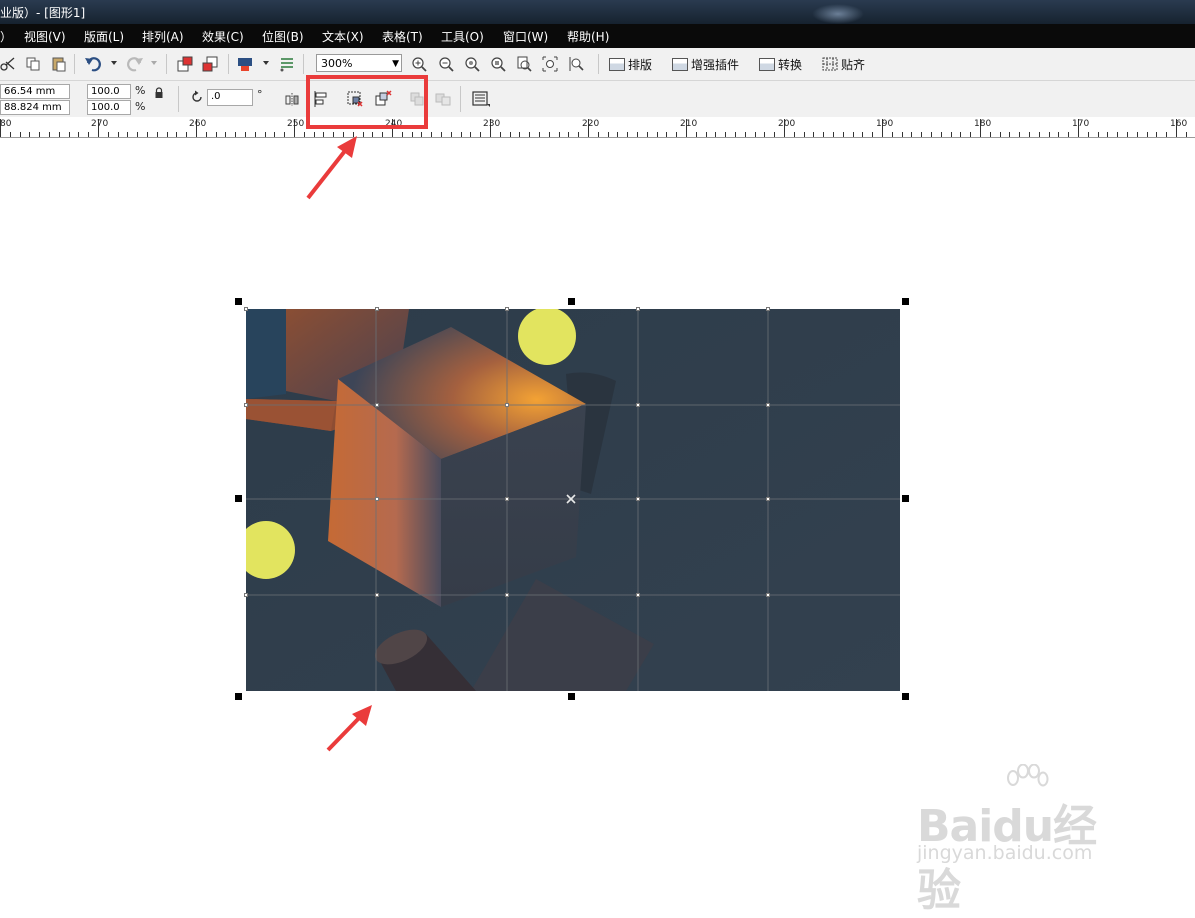 This screenshot has height=918, width=1195. What do you see at coordinates (104, 36) in the screenshot?
I see `menu-item-layout: 版面(L)` at bounding box center [104, 36].